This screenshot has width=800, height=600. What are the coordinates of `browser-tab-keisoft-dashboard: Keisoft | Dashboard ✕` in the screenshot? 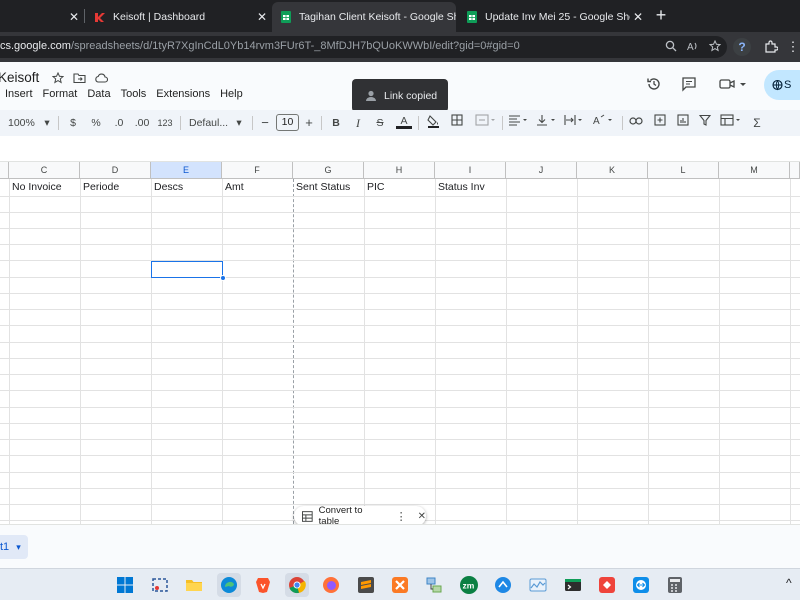 It's located at (178, 17).